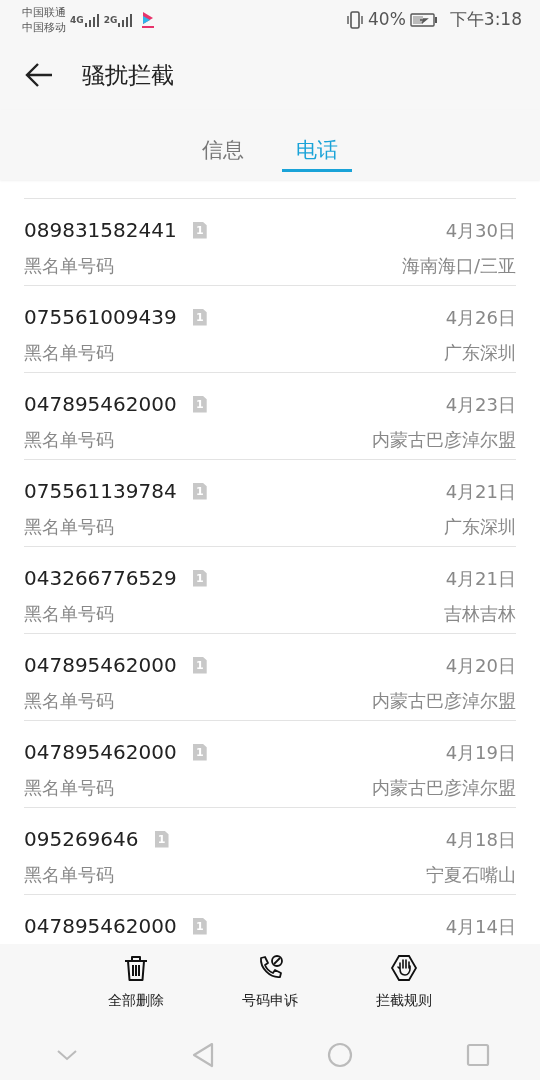 The height and width of the screenshot is (1080, 540). I want to click on toolbar-button: 号码申诉, so click(270, 987).